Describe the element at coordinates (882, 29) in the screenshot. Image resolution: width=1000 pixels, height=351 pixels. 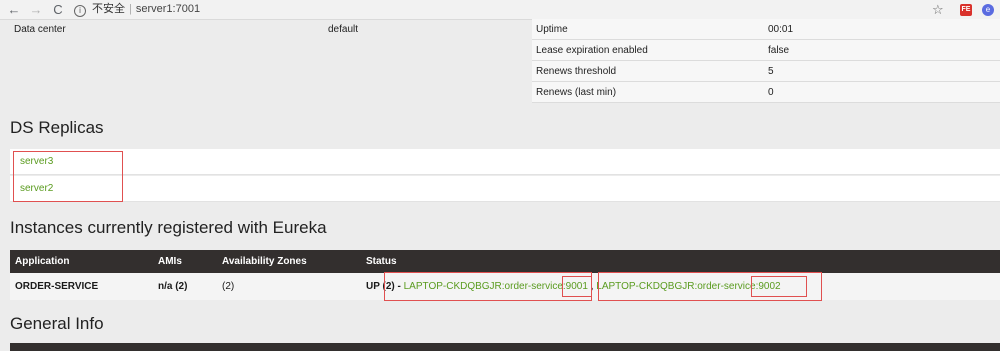
I see `status-value: 00:01` at that location.